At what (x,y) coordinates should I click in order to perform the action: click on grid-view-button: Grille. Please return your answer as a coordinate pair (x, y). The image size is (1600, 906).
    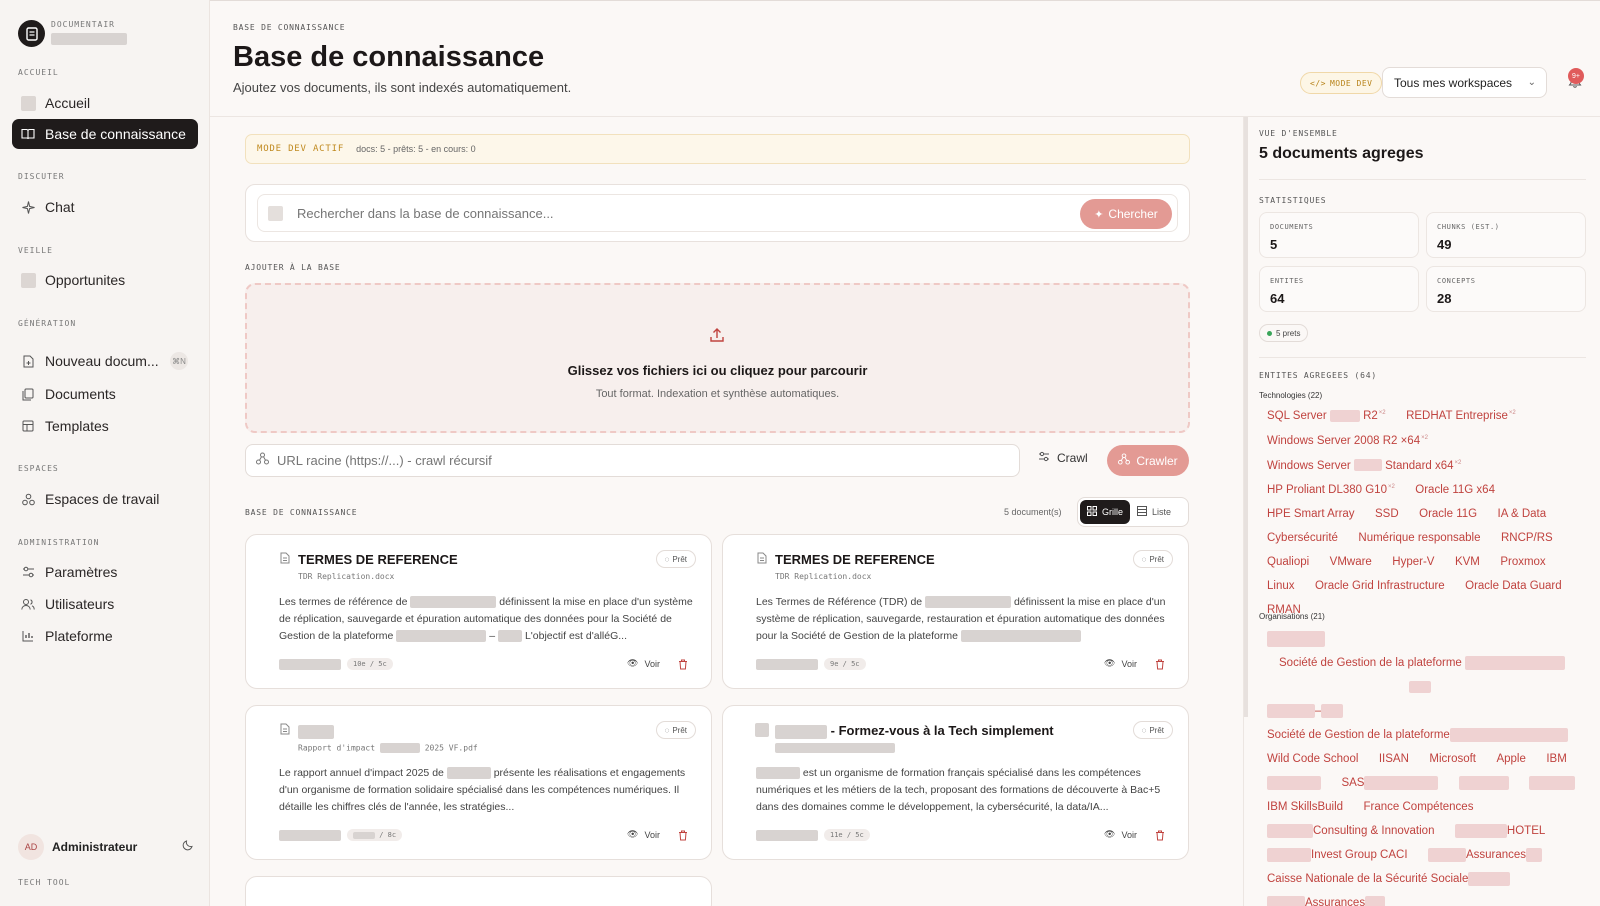
    Looking at the image, I should click on (1105, 512).